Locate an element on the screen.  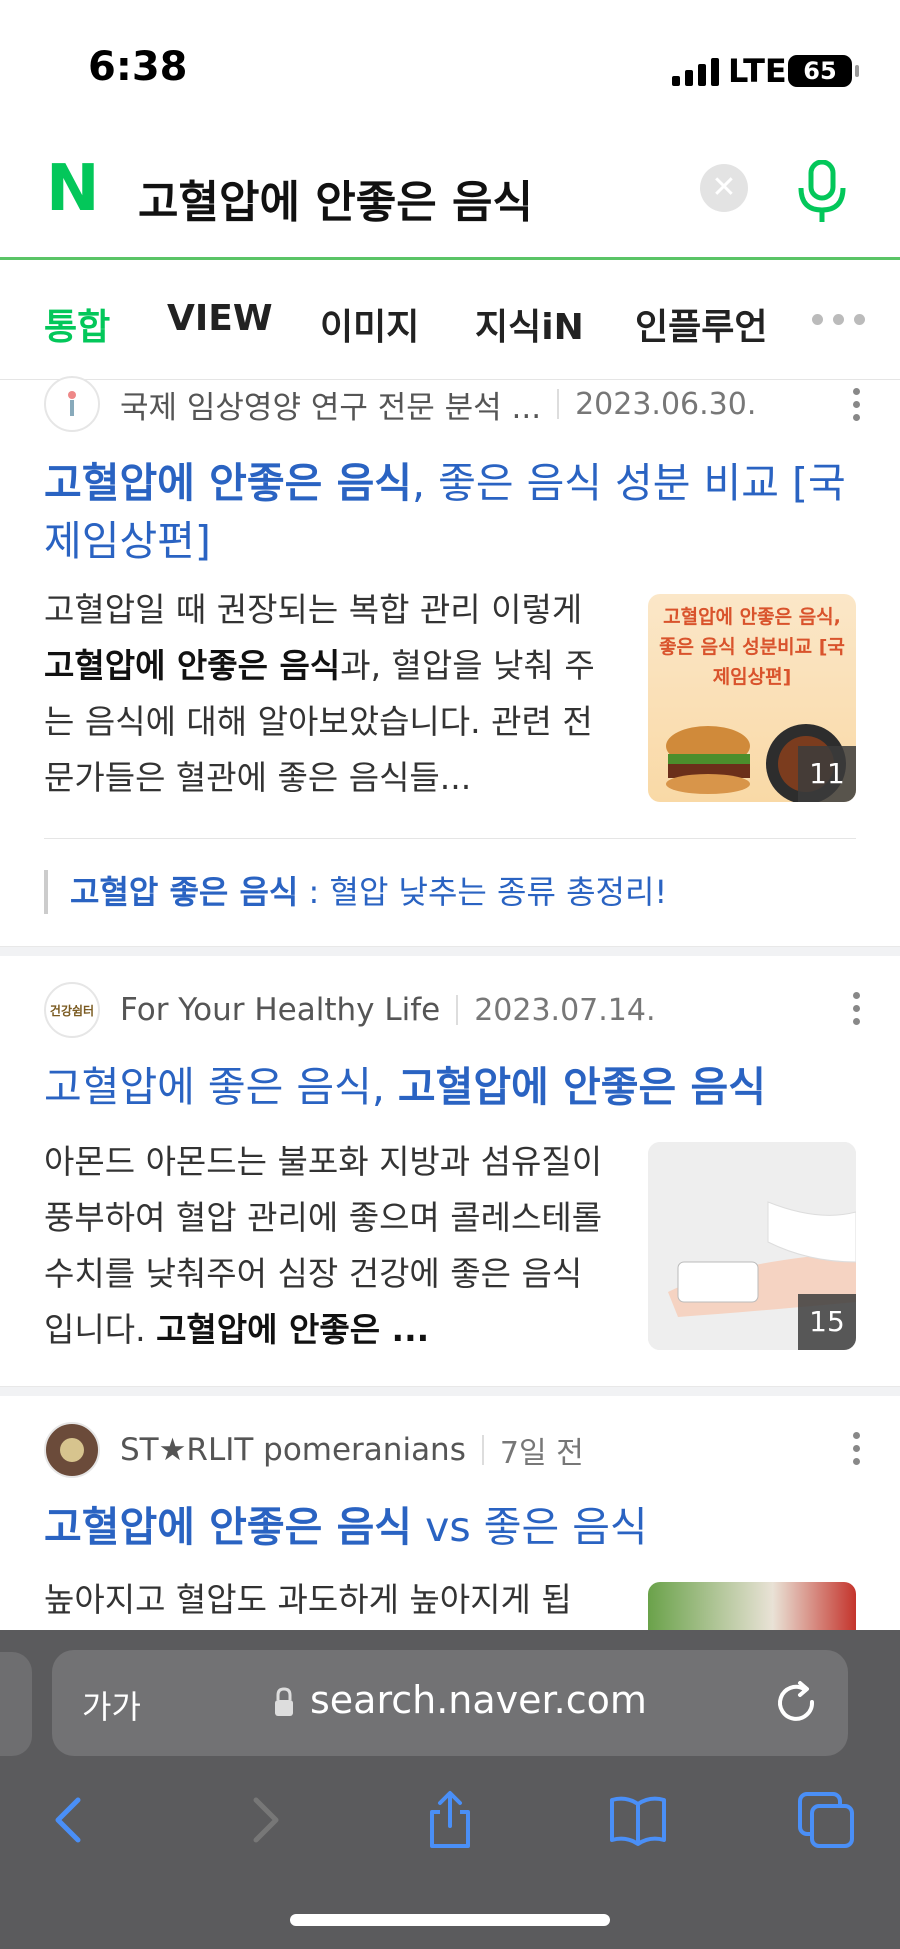
text-size-button: 가가 is located at coordinates (111, 1705).